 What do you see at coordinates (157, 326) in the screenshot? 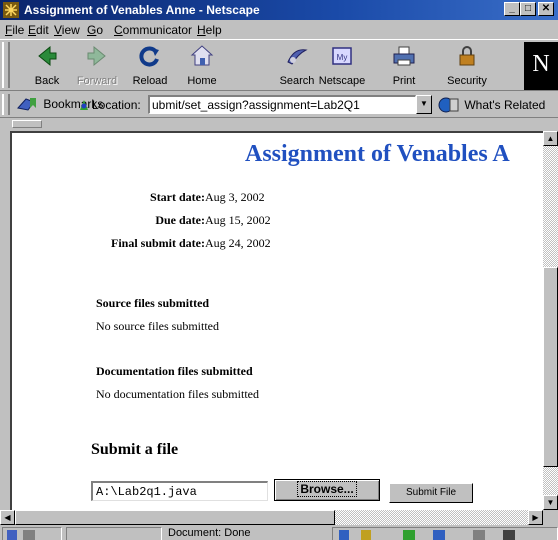
I see `source-files-text: No source files submitted` at bounding box center [157, 326].